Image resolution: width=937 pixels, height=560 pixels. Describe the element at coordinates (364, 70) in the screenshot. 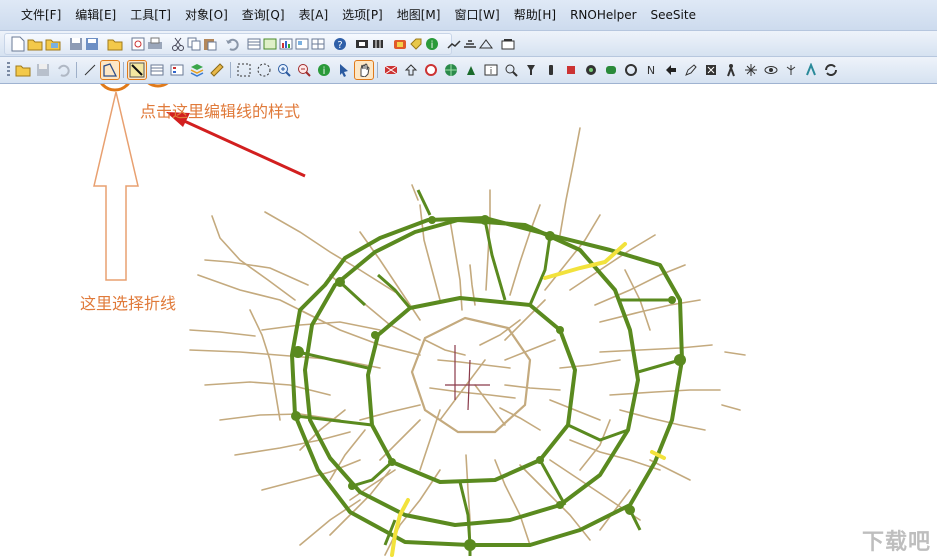

I see `pan-icon` at that location.